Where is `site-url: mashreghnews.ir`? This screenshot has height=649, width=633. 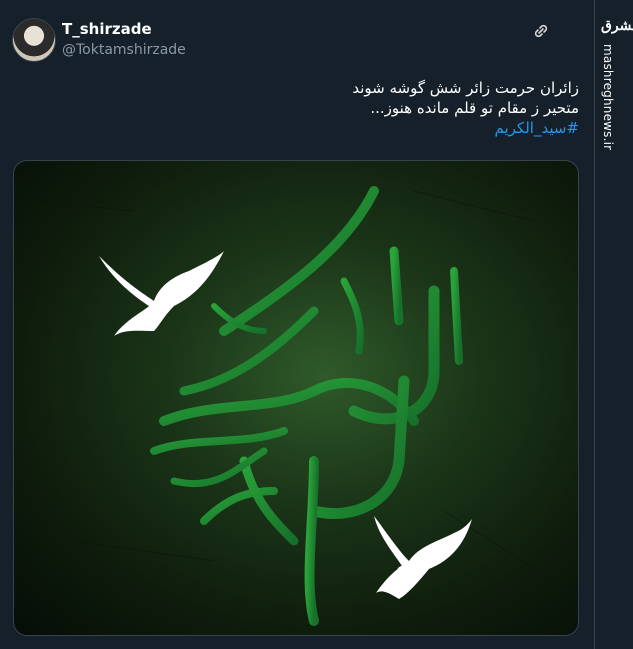 site-url: mashreghnews.ir is located at coordinates (608, 97).